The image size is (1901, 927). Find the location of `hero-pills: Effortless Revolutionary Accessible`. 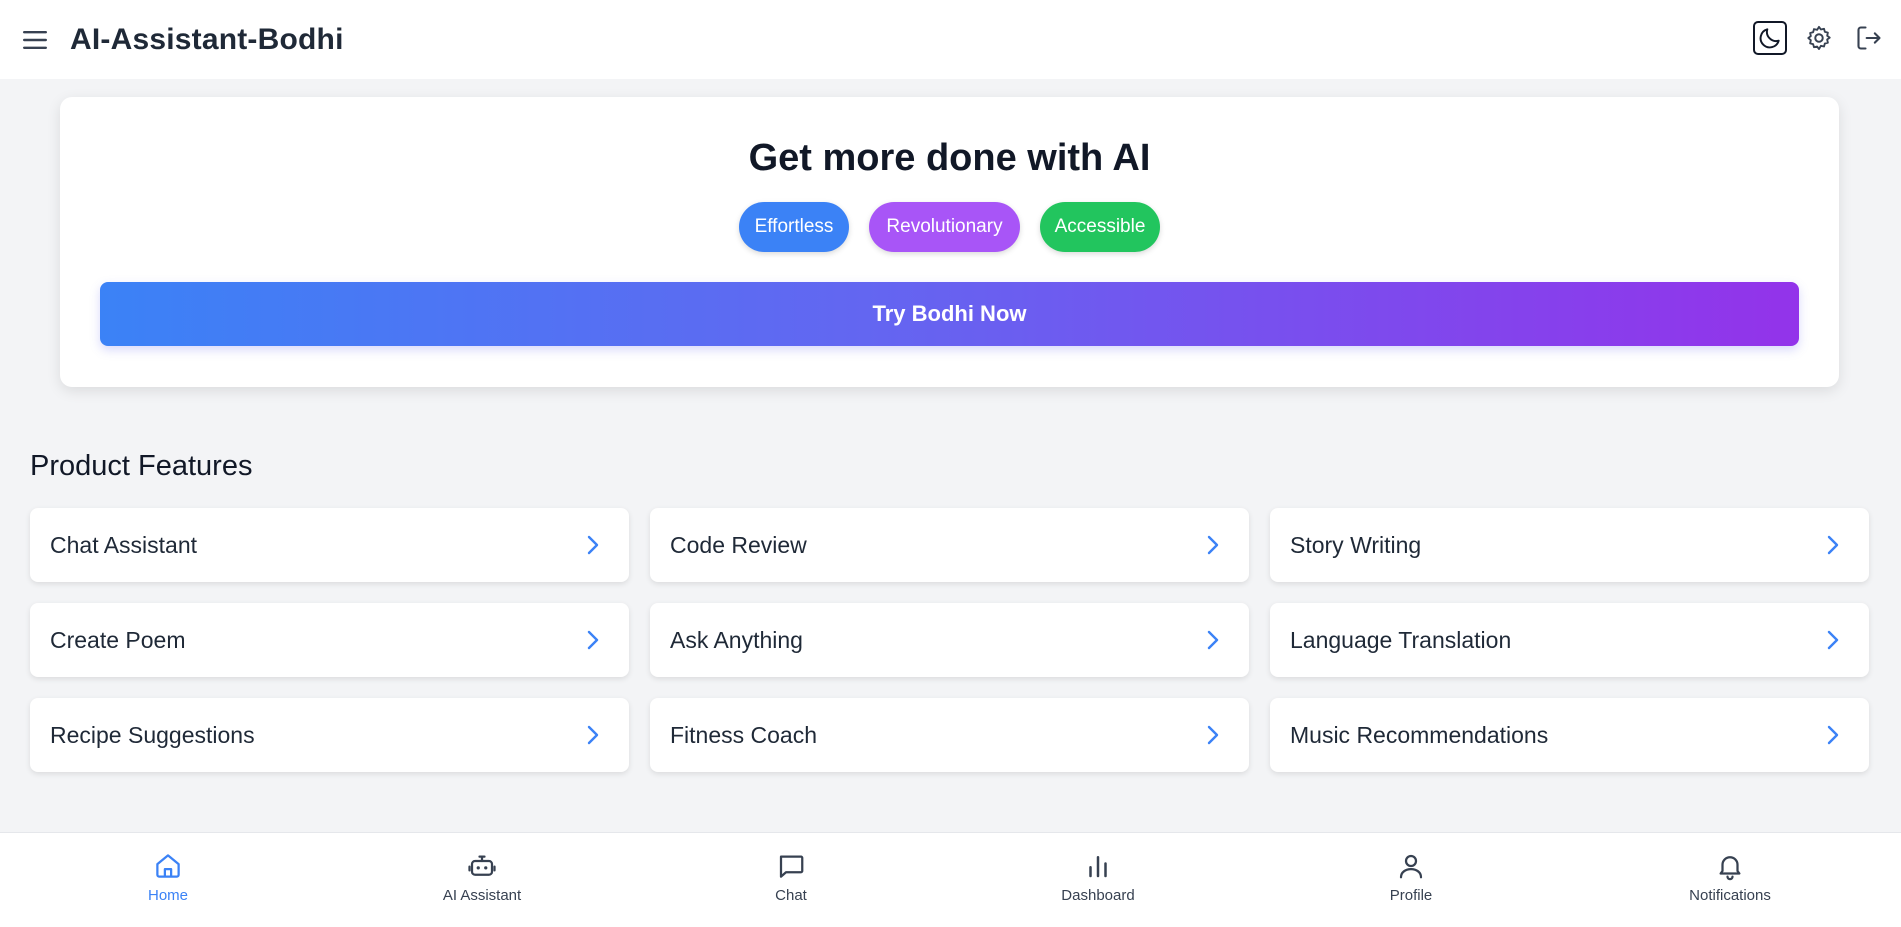

hero-pills: Effortless Revolutionary Accessible is located at coordinates (949, 227).